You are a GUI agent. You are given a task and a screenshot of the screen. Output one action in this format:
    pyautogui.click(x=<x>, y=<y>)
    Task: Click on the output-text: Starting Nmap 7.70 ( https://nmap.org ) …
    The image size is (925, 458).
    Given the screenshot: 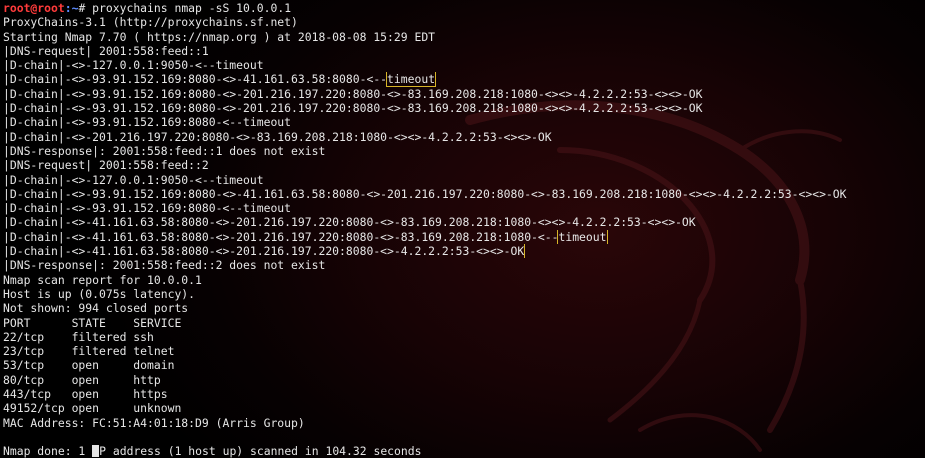 What is the action you would take?
    pyautogui.click(x=219, y=36)
    